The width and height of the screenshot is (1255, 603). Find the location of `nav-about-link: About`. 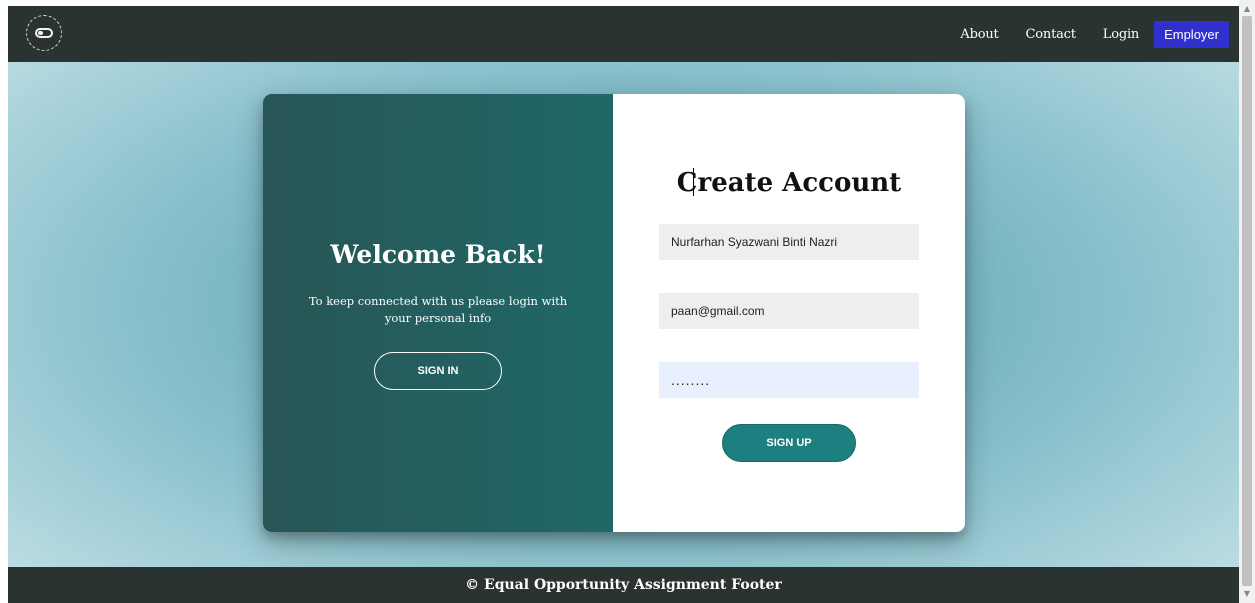

nav-about-link: About is located at coordinates (979, 34).